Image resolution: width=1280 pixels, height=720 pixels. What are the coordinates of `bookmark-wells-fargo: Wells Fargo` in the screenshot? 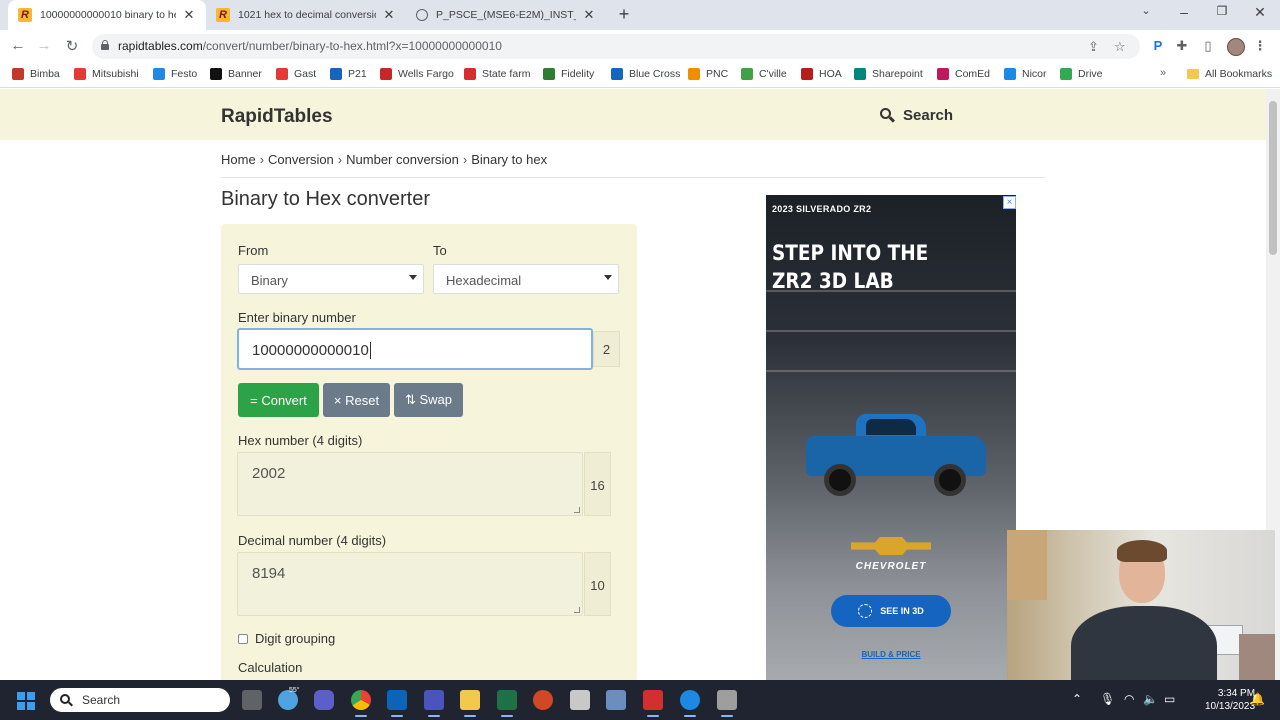 It's located at (417, 74).